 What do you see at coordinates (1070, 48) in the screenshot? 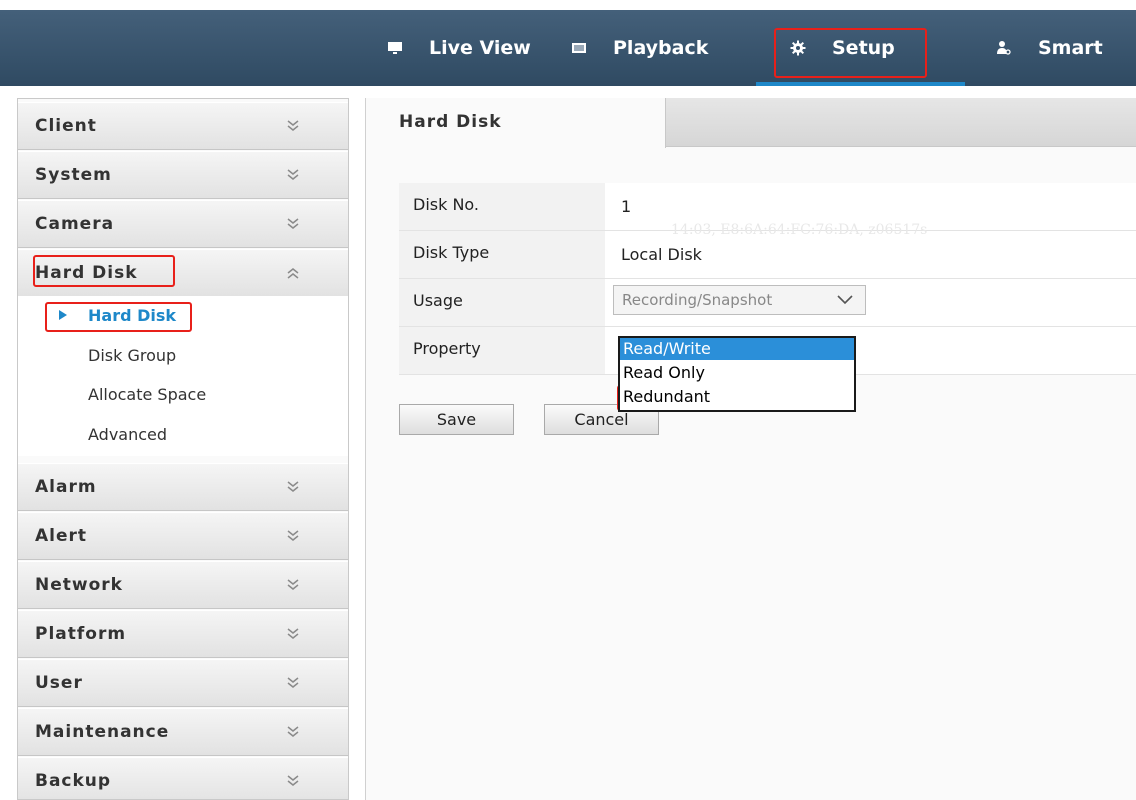
I see `nav-smart-label: Smart` at bounding box center [1070, 48].